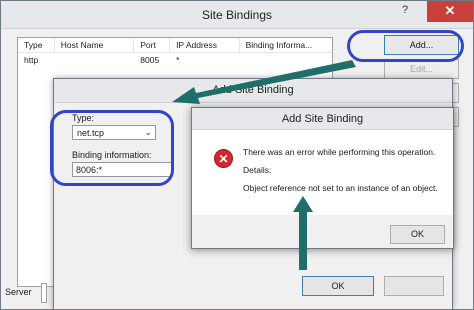 This screenshot has height=310, width=474. What do you see at coordinates (152, 45) in the screenshot?
I see `column-header-port: Port` at bounding box center [152, 45].